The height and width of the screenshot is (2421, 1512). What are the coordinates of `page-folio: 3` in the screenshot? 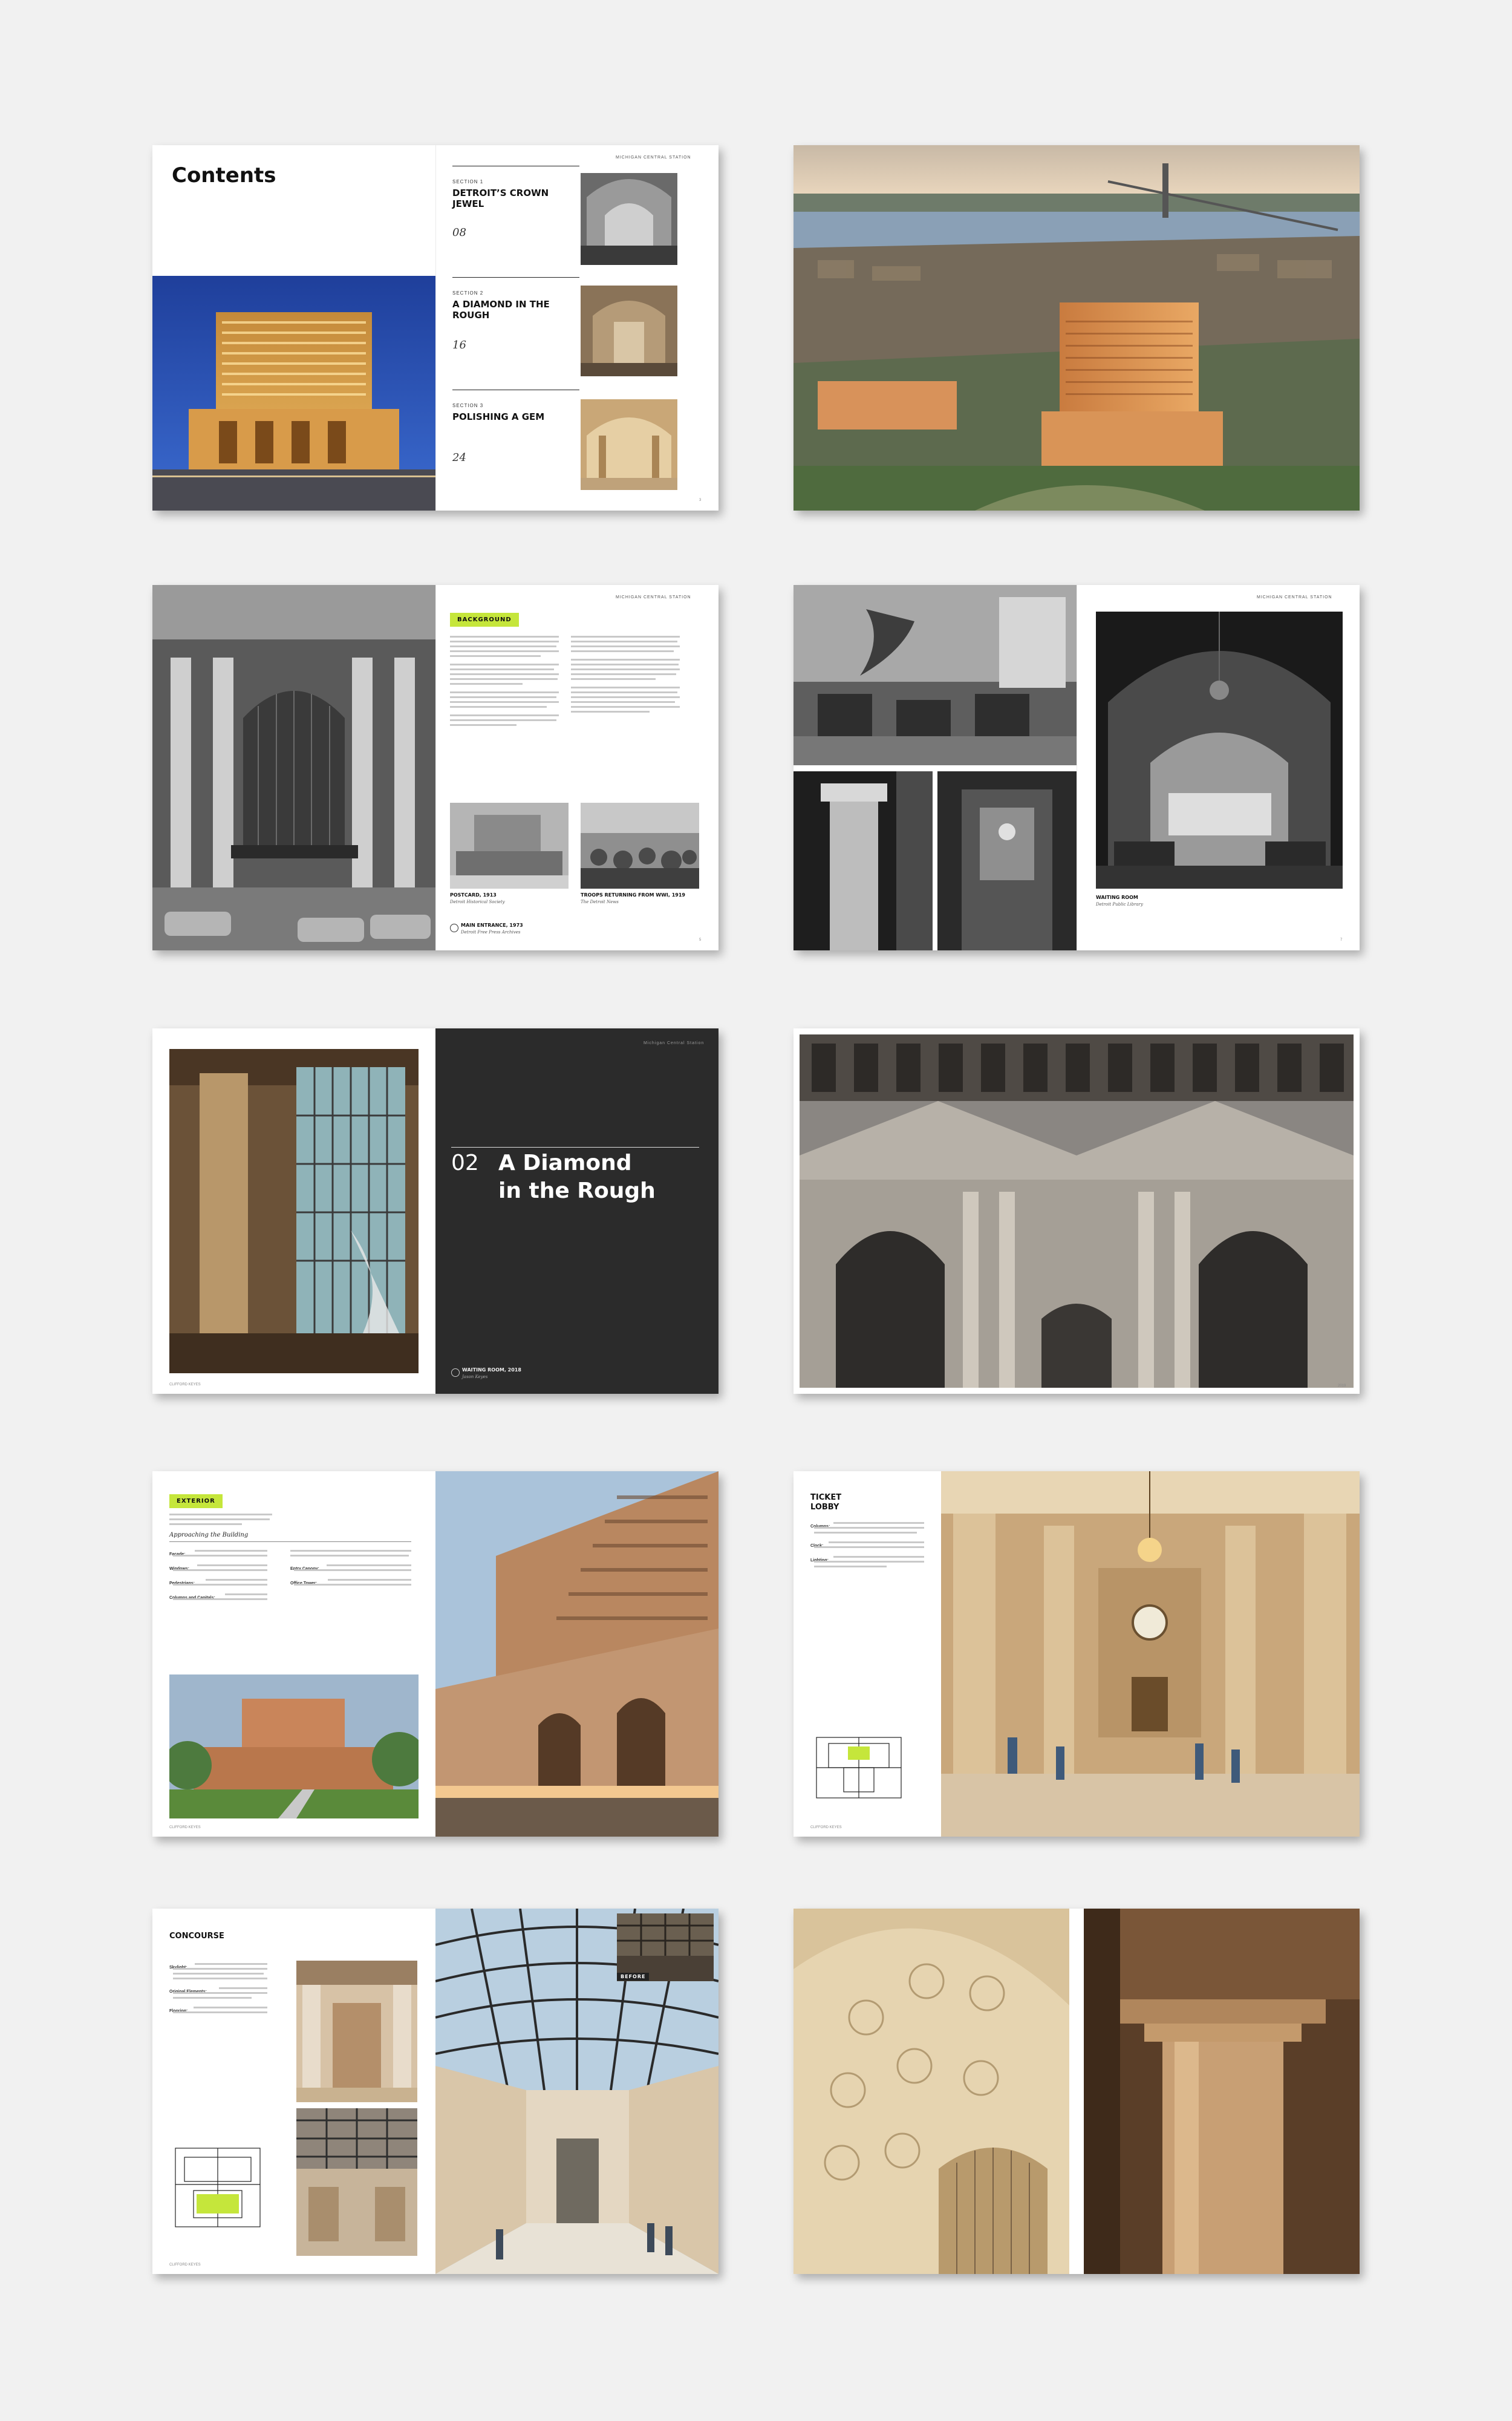 It's located at (700, 500).